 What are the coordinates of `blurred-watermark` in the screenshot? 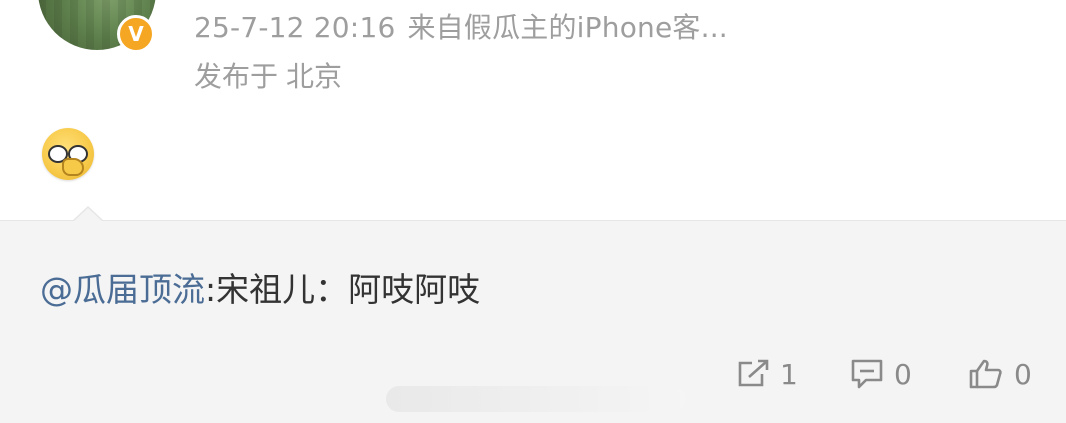 It's located at (536, 399).